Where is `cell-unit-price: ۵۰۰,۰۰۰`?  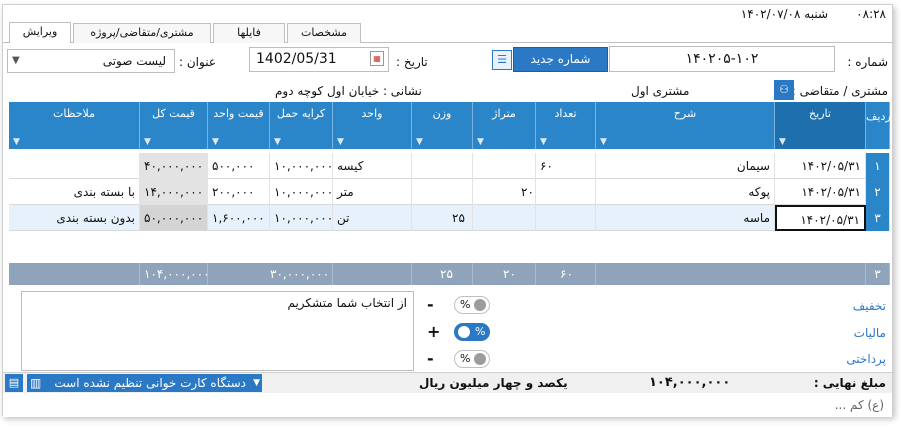
cell-unit-price: ۵۰۰,۰۰۰ is located at coordinates (239, 166).